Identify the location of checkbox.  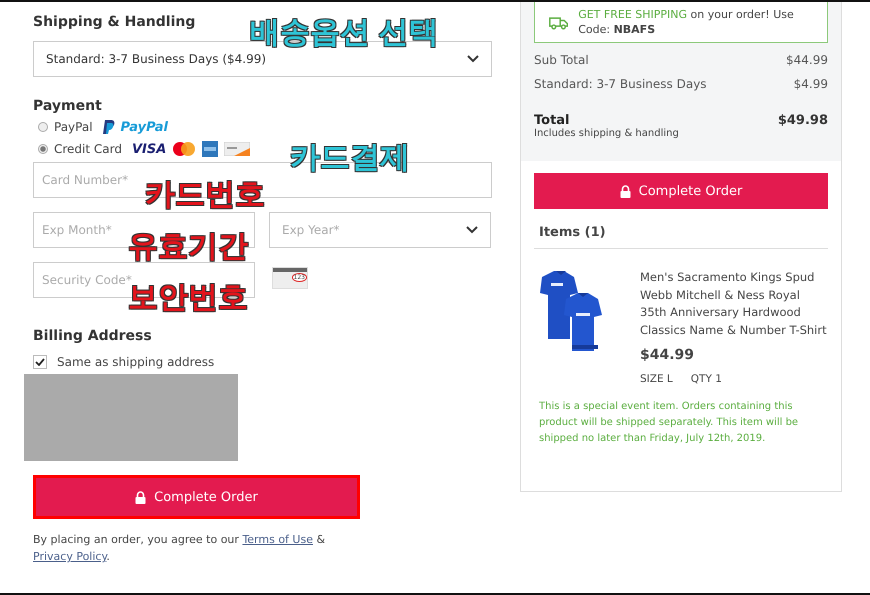
(40, 362).